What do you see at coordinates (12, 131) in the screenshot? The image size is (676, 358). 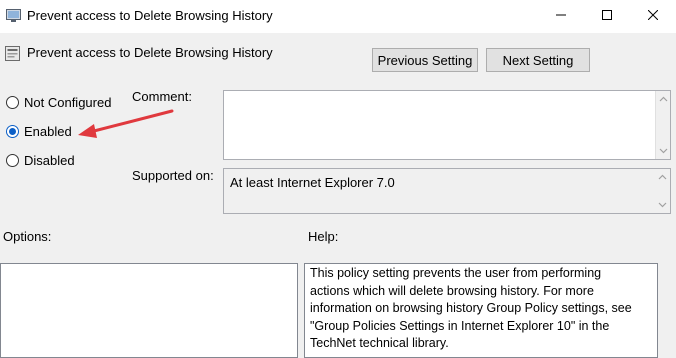 I see `radio-enabled-button` at bounding box center [12, 131].